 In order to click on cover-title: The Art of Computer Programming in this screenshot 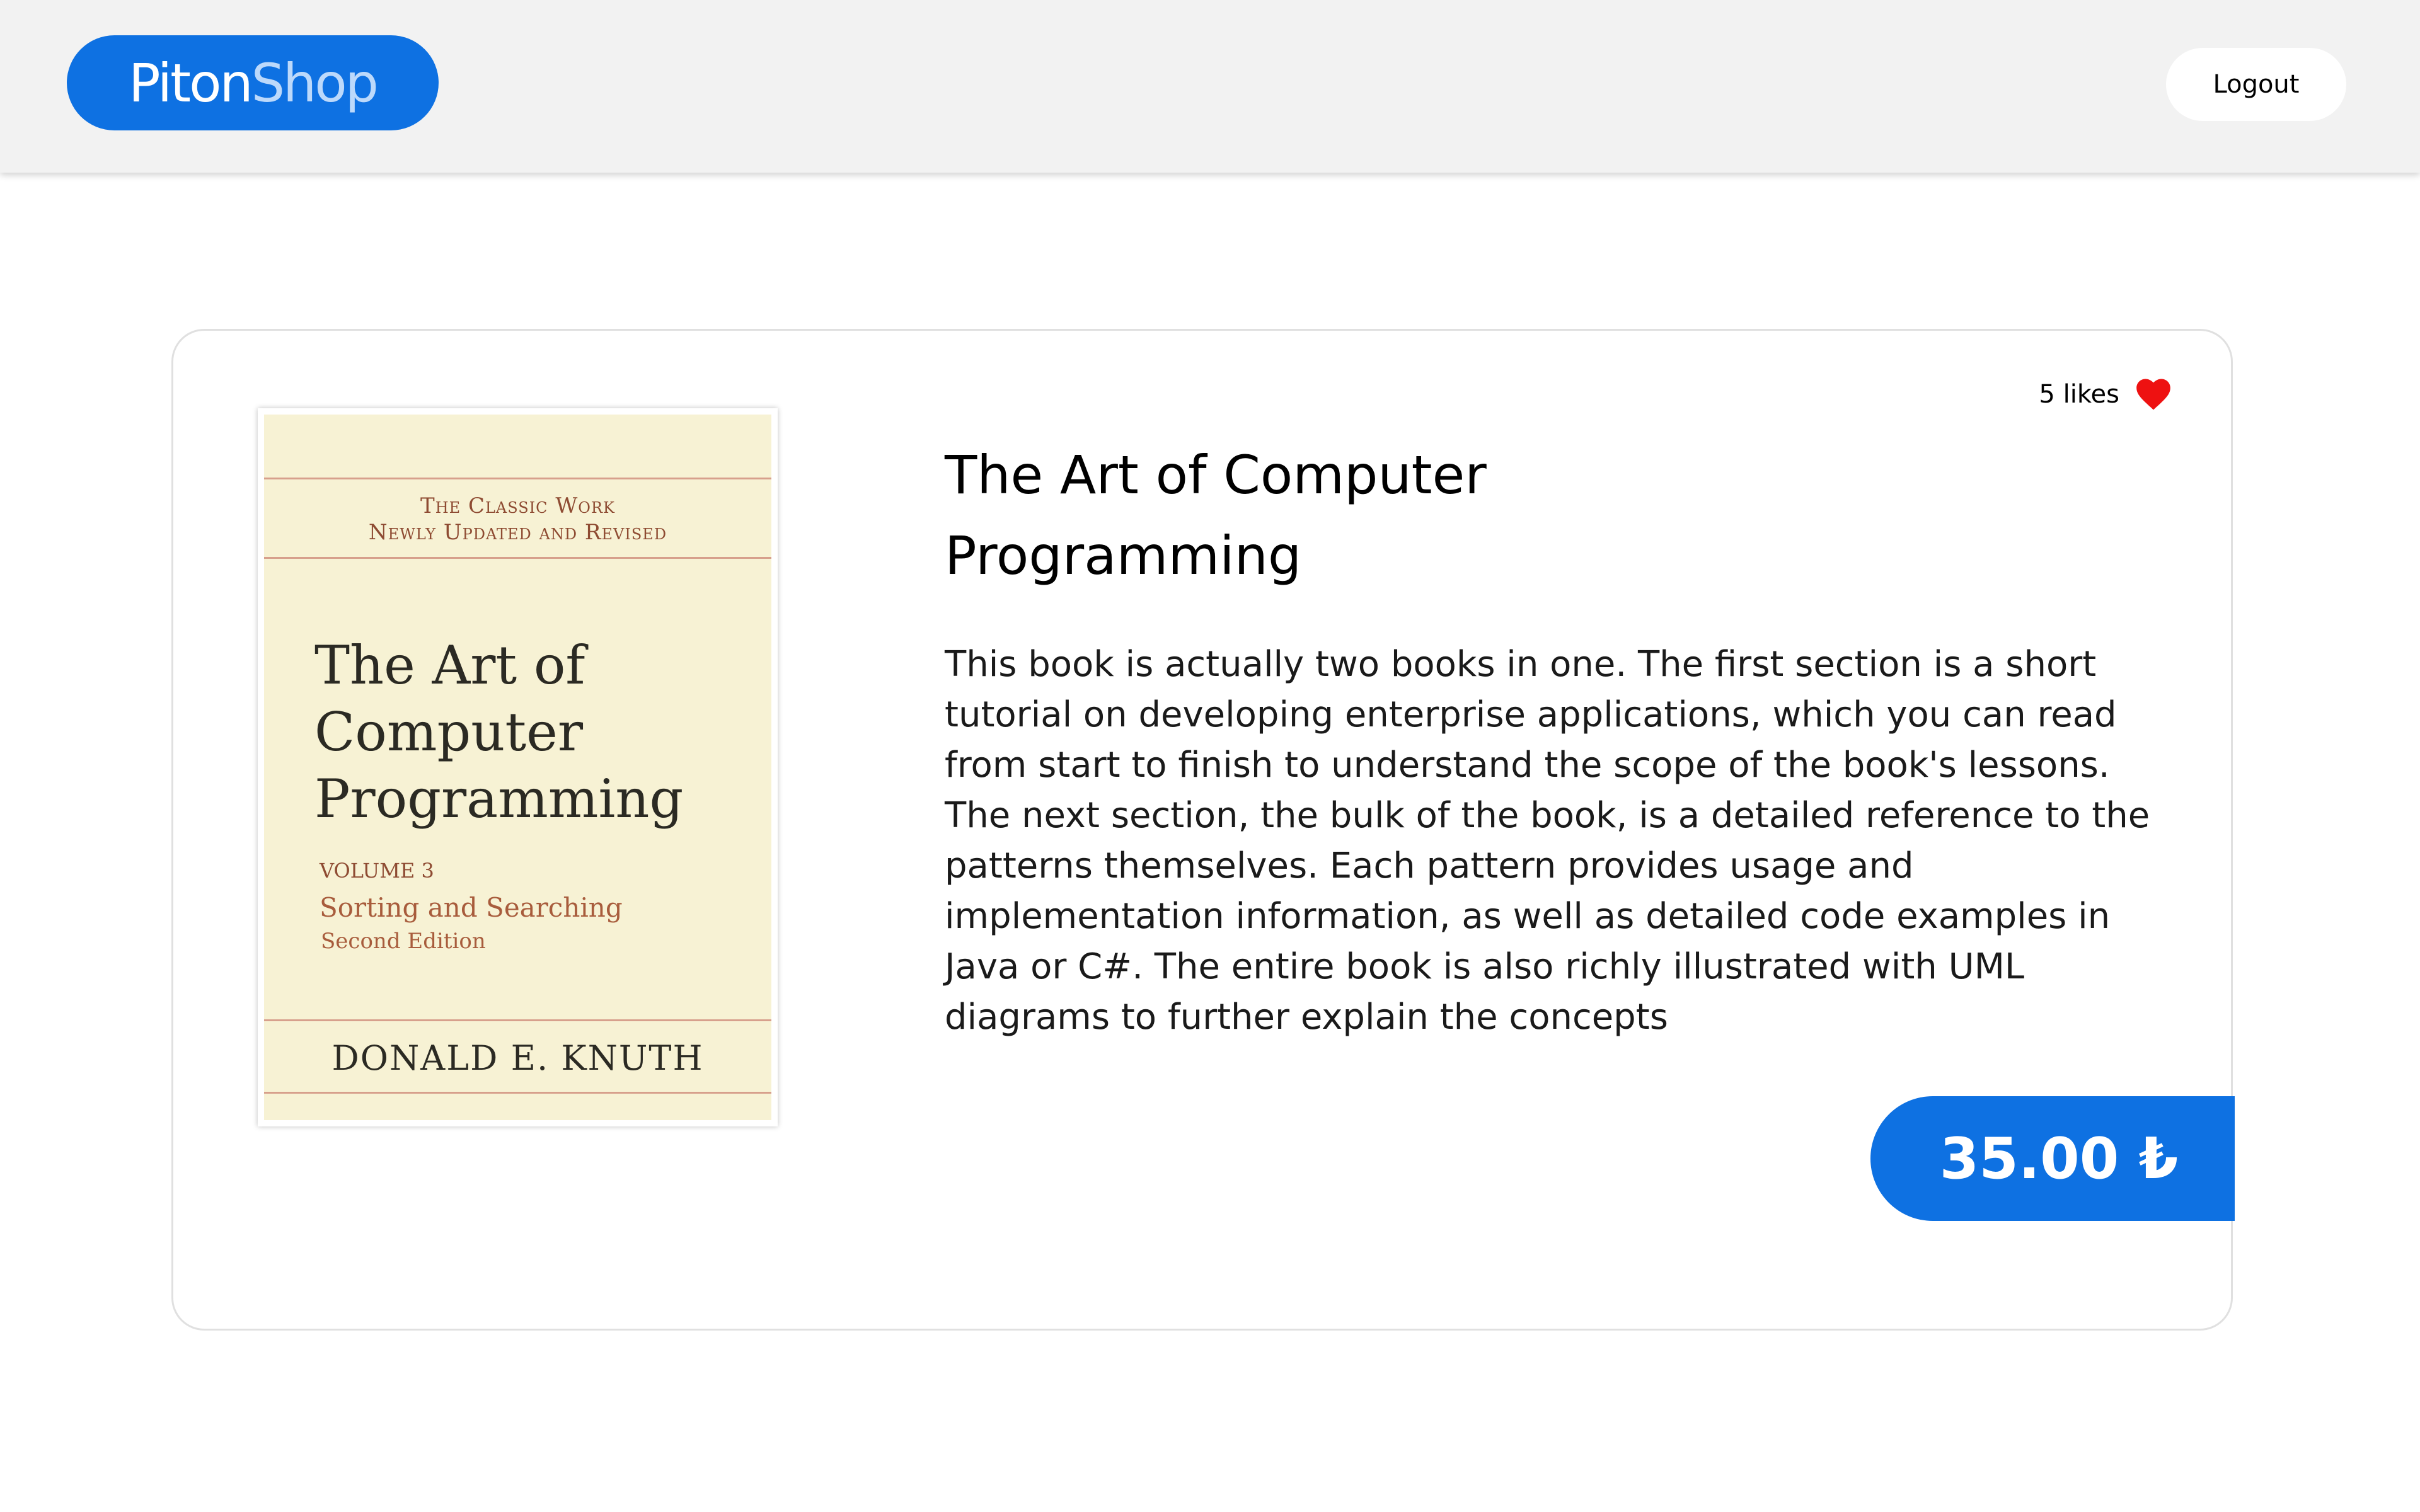, I will do `click(541, 732)`.